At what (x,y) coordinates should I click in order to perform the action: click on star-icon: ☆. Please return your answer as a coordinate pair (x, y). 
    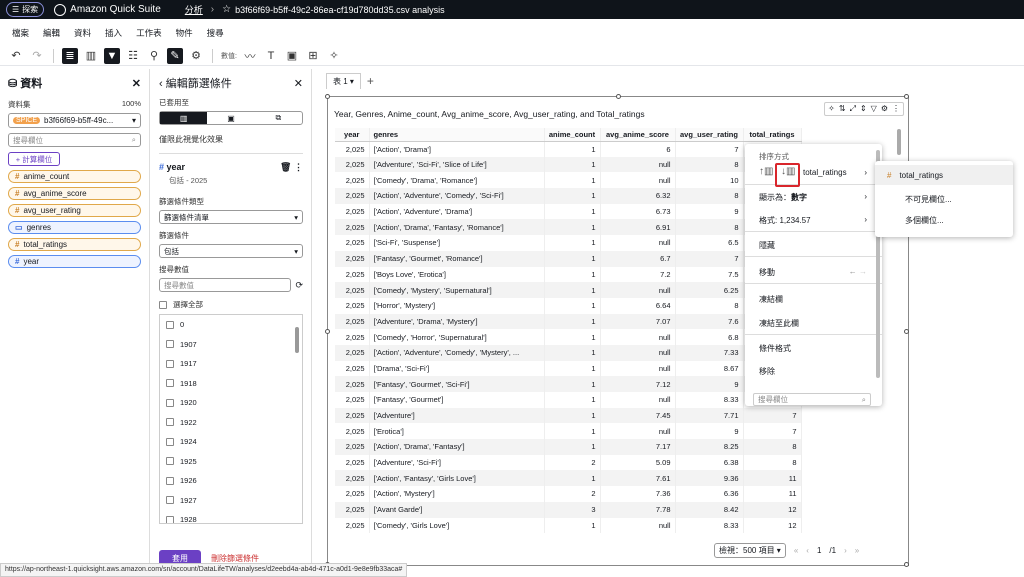
    Looking at the image, I should click on (226, 9).